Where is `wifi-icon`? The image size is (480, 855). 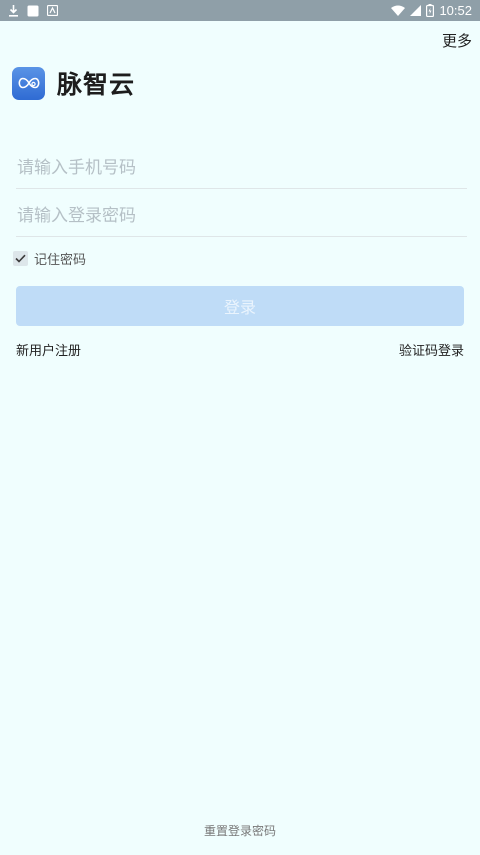
wifi-icon is located at coordinates (398, 10).